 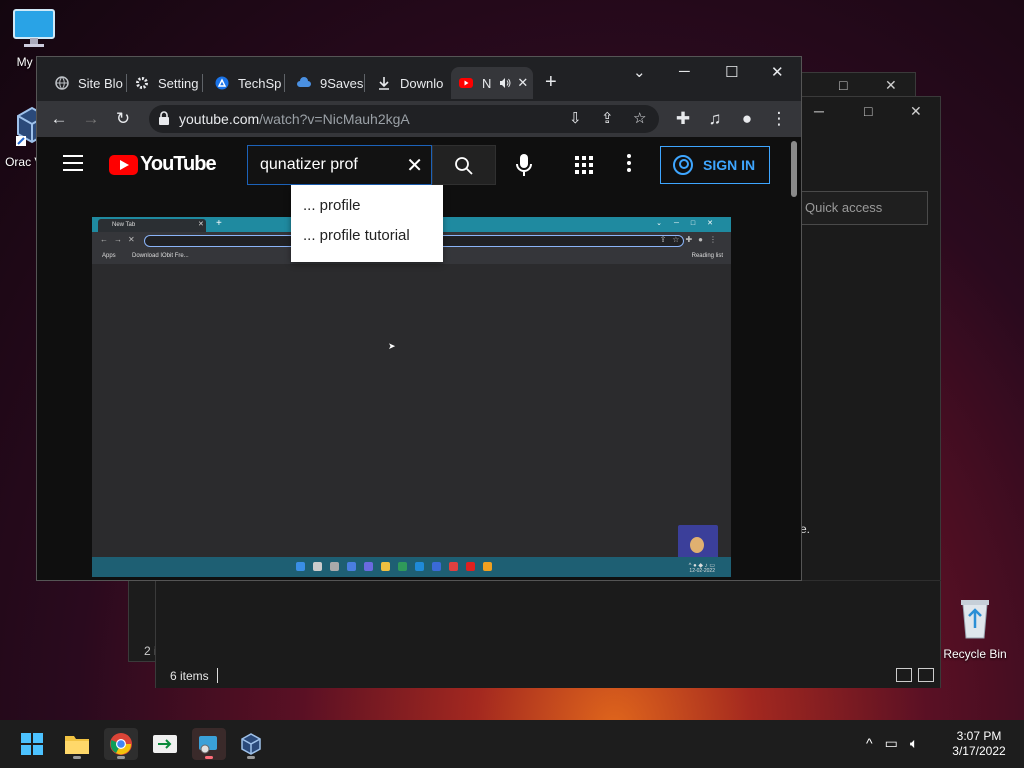 I want to click on hamburger-menu-icon, so click(x=73, y=163).